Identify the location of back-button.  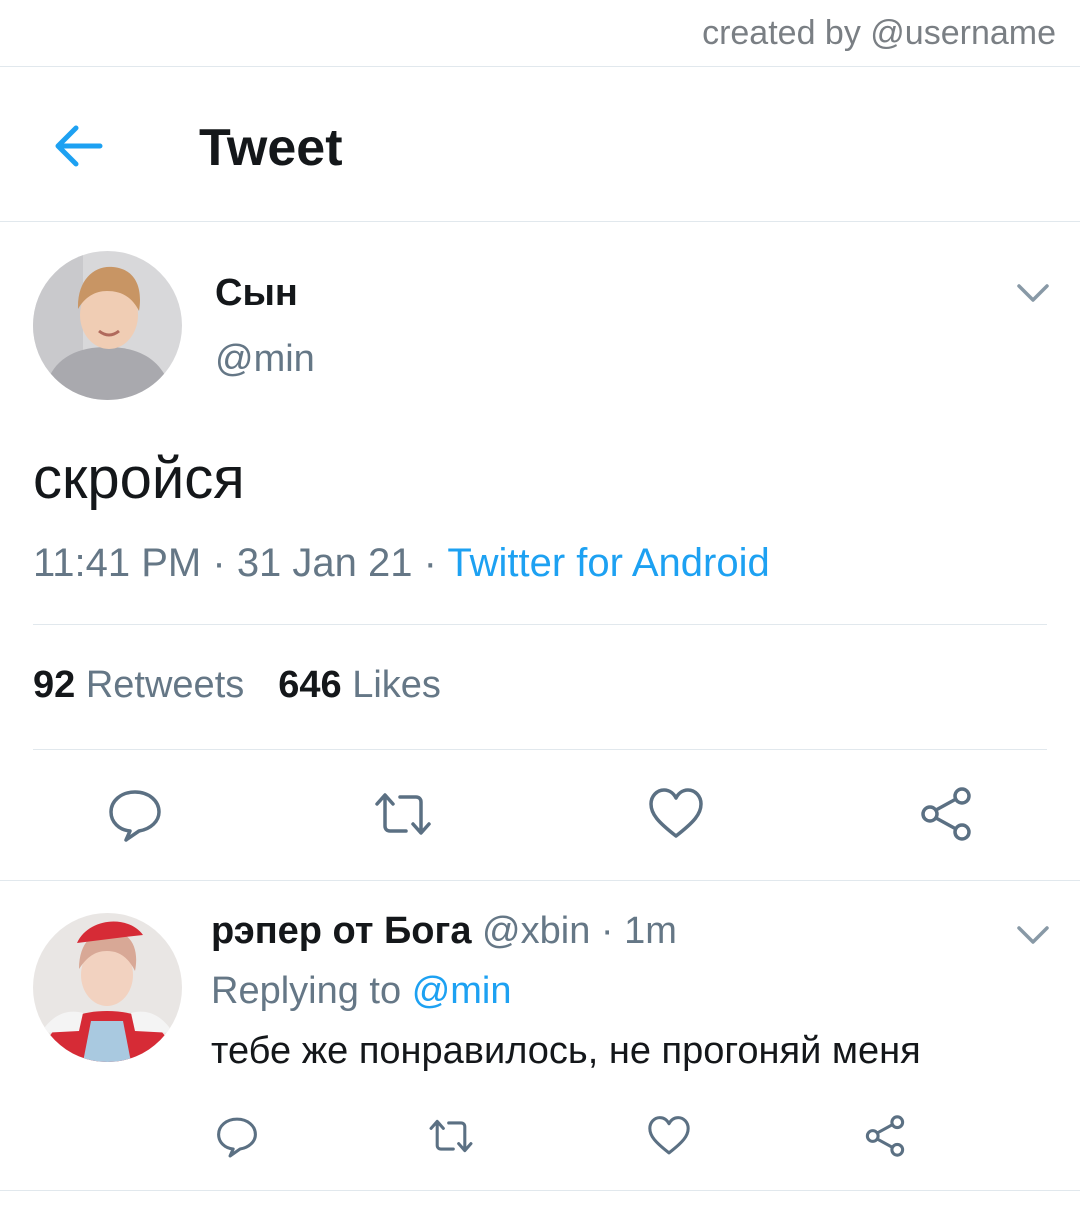
(78, 146).